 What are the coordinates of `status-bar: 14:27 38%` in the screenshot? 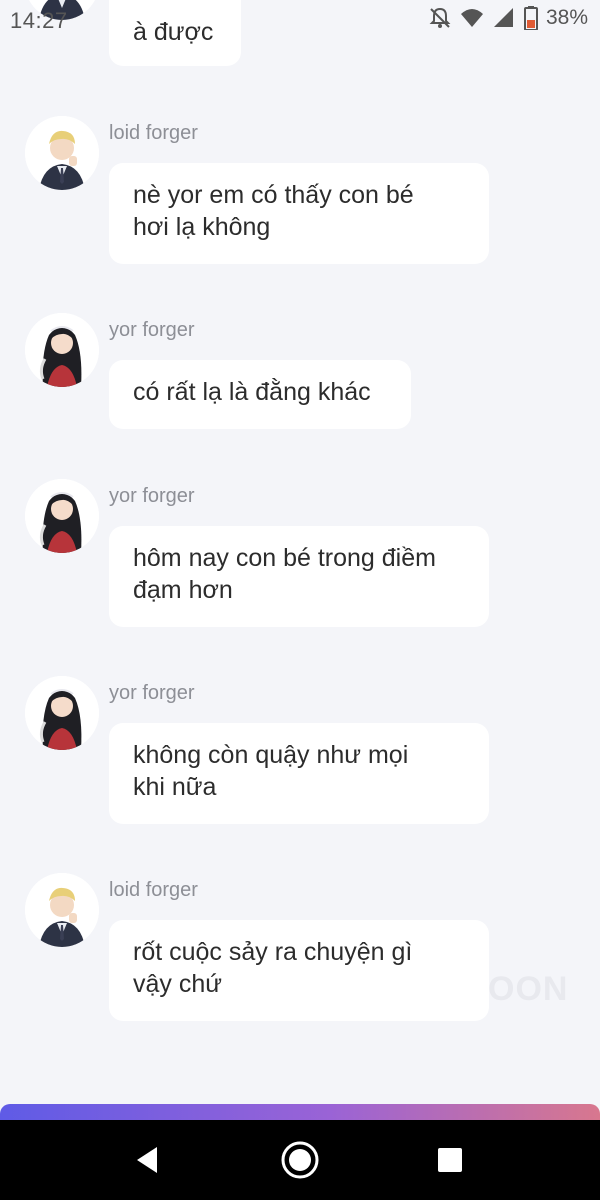 It's located at (300, 20).